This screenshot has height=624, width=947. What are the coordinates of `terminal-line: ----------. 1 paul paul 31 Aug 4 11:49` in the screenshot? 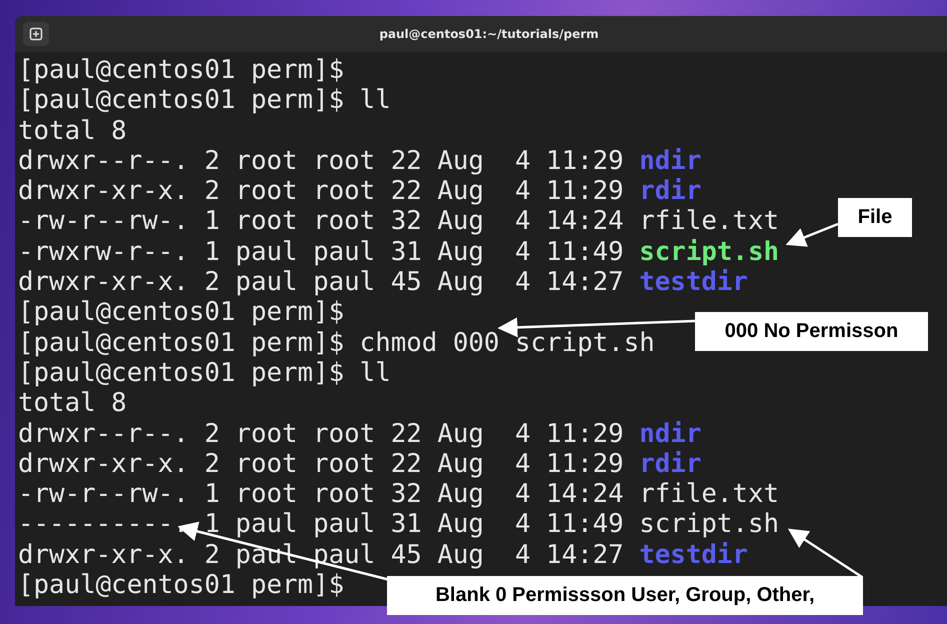 It's located at (321, 524).